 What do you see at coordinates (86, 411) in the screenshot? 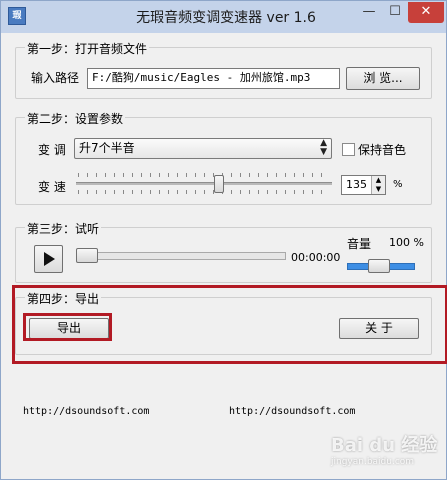
I see `website-link-left: http://dsoundsoft.com` at bounding box center [86, 411].